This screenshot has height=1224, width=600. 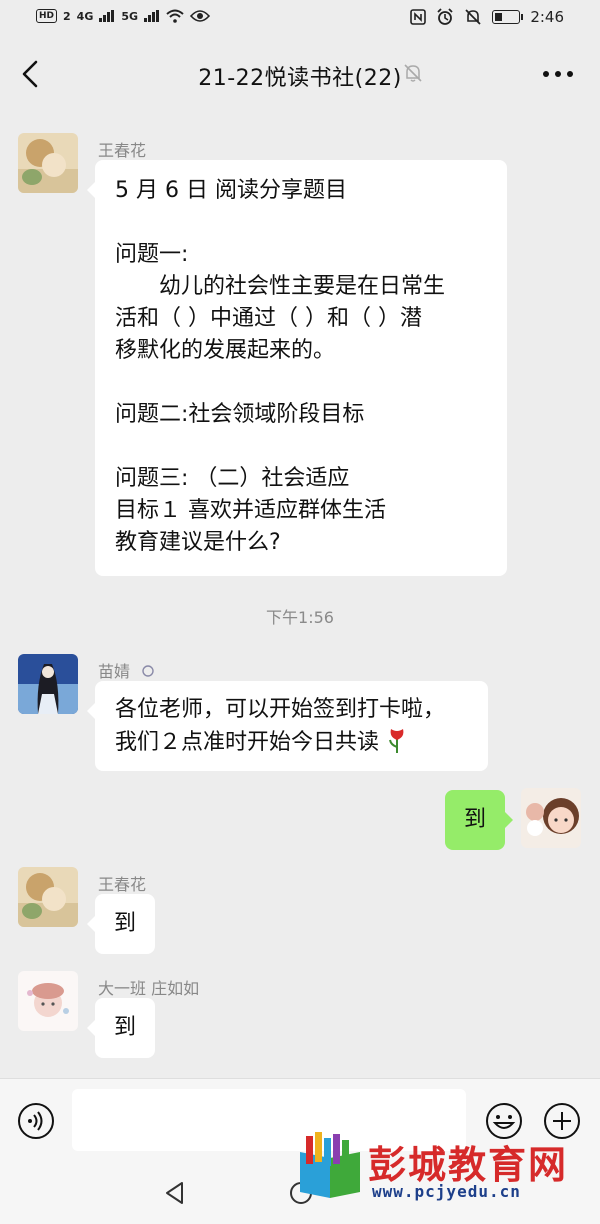 I want to click on voice-input-icon, so click(x=36, y=1121).